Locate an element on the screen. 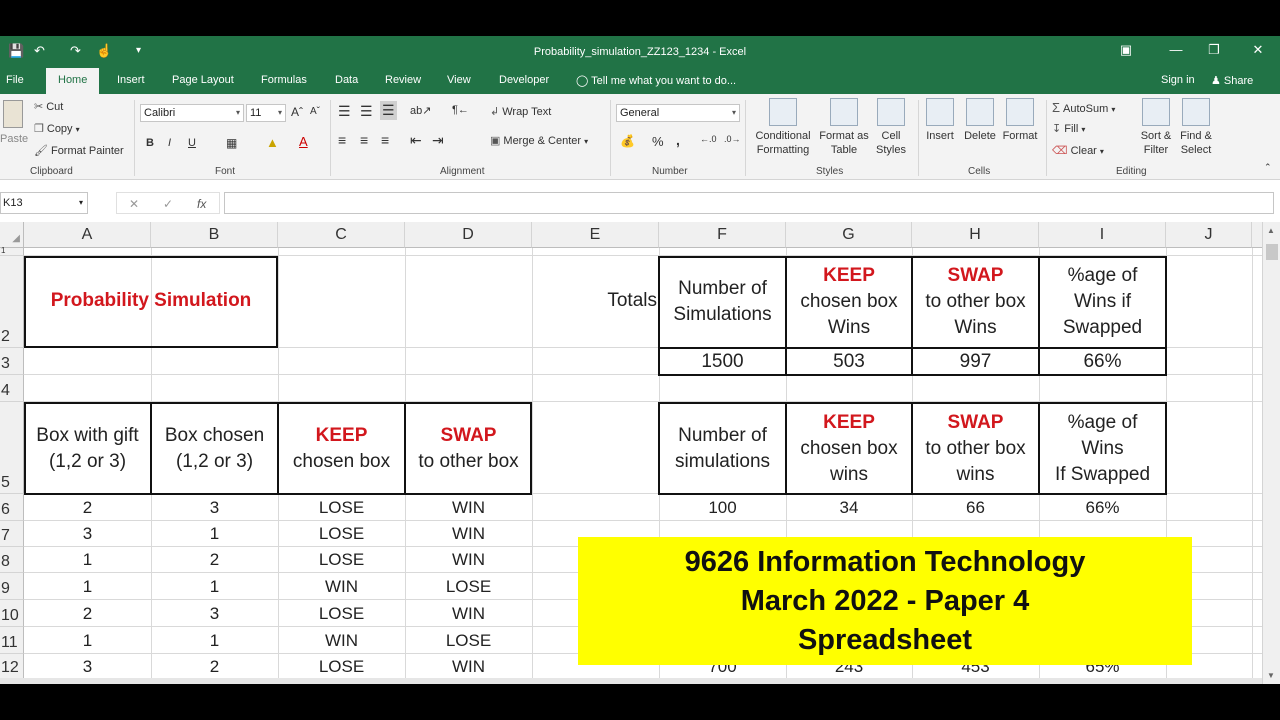  share-button: ♟ Share is located at coordinates (1232, 80).